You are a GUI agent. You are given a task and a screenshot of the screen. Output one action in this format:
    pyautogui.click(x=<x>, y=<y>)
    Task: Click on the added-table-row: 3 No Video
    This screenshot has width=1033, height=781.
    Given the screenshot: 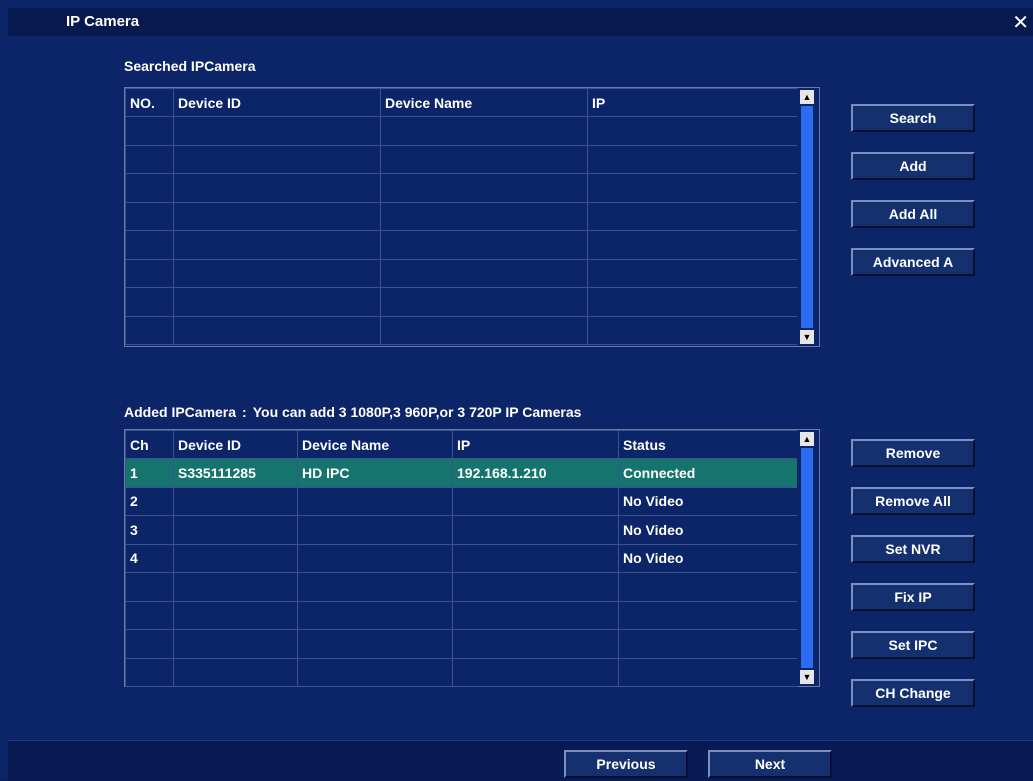 What is the action you would take?
    pyautogui.click(x=461, y=530)
    